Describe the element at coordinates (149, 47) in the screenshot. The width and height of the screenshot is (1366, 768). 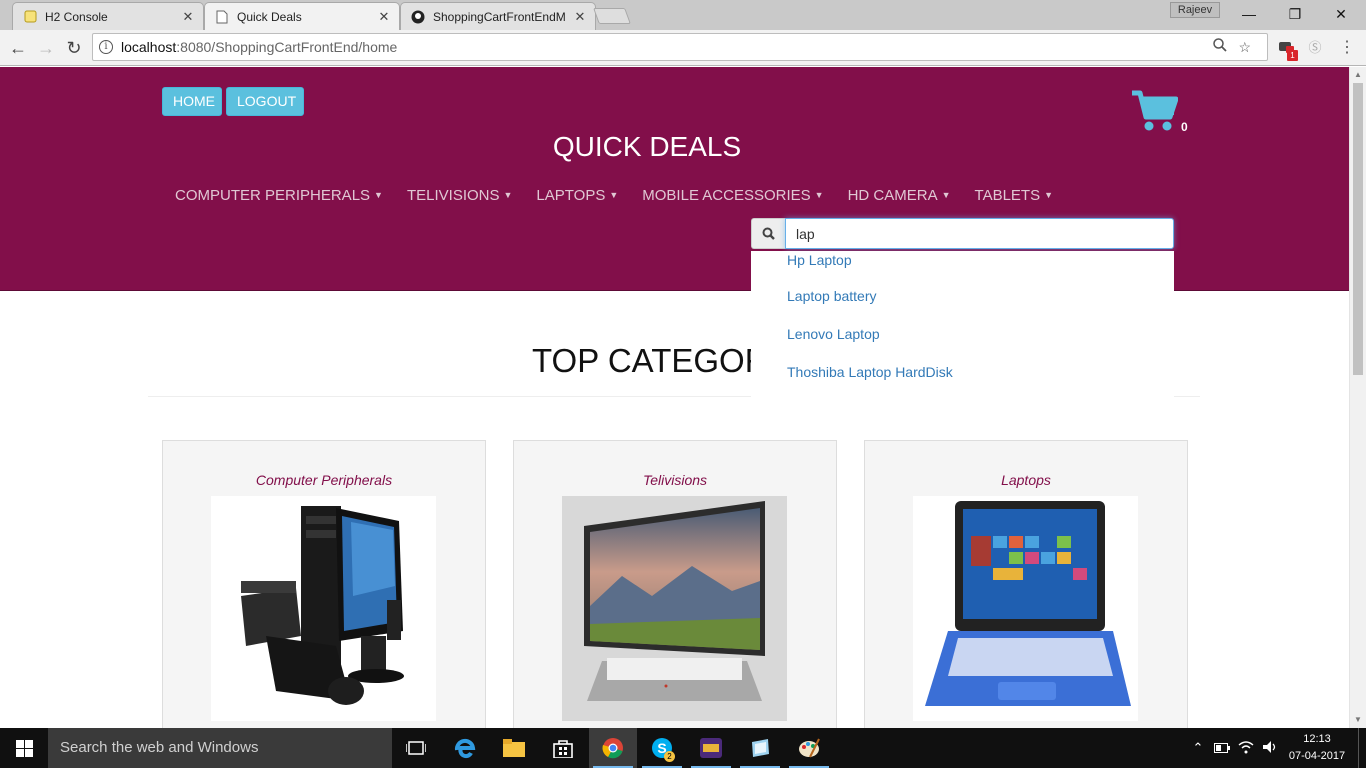
I see `url-host: localhost` at that location.